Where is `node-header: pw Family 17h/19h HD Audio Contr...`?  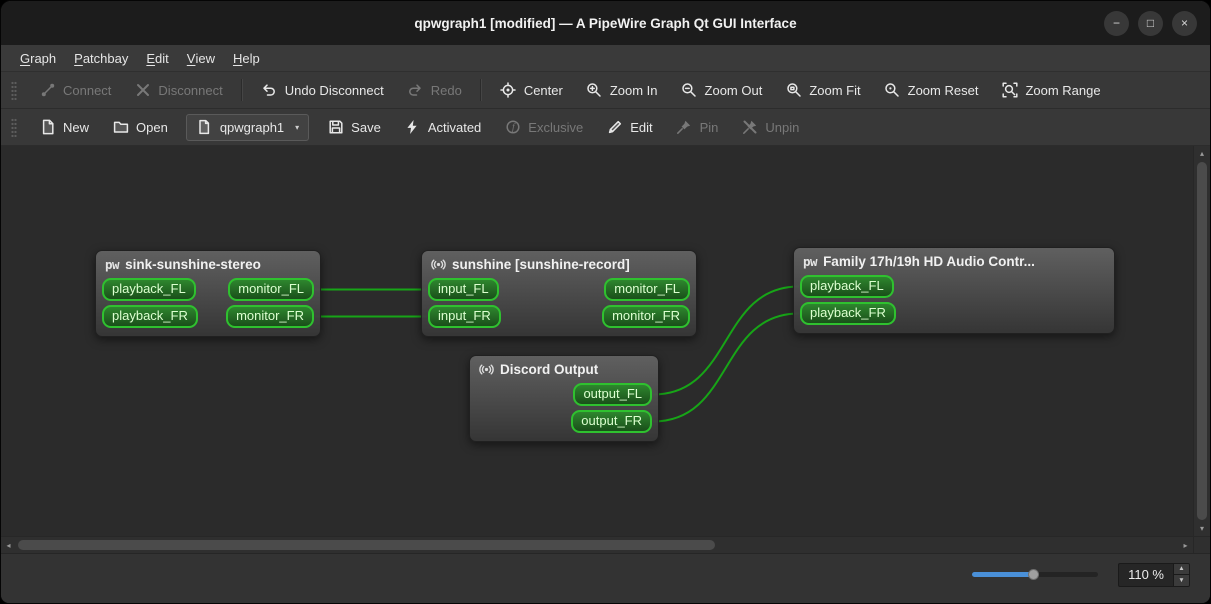
node-header: pw Family 17h/19h HD Audio Contr... is located at coordinates (954, 263).